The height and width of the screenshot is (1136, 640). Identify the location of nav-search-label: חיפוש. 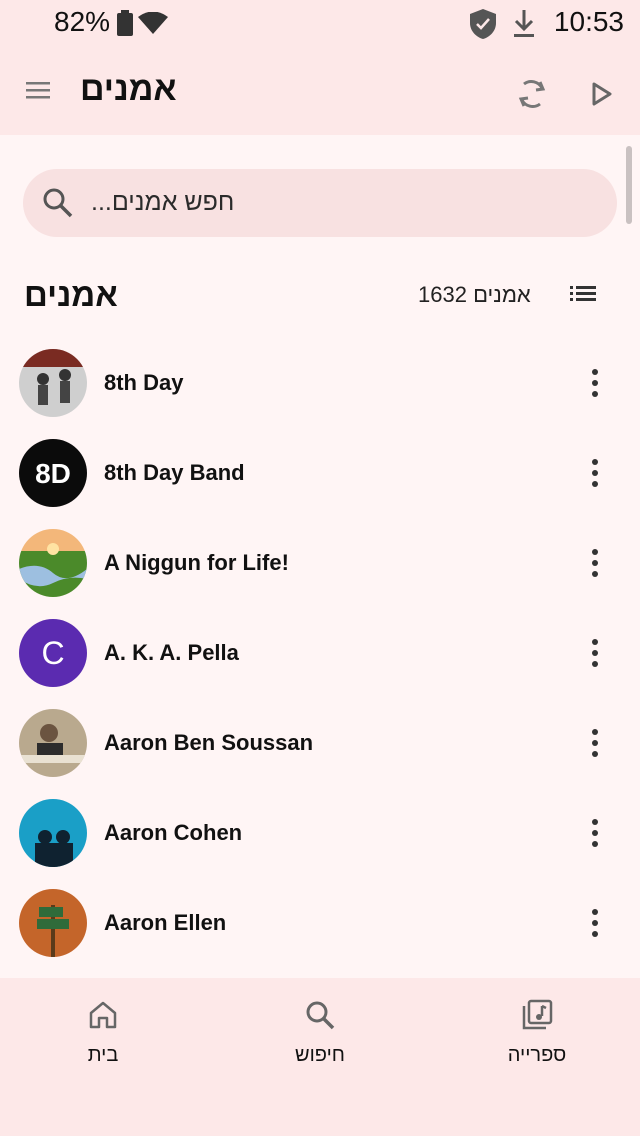
(320, 1055).